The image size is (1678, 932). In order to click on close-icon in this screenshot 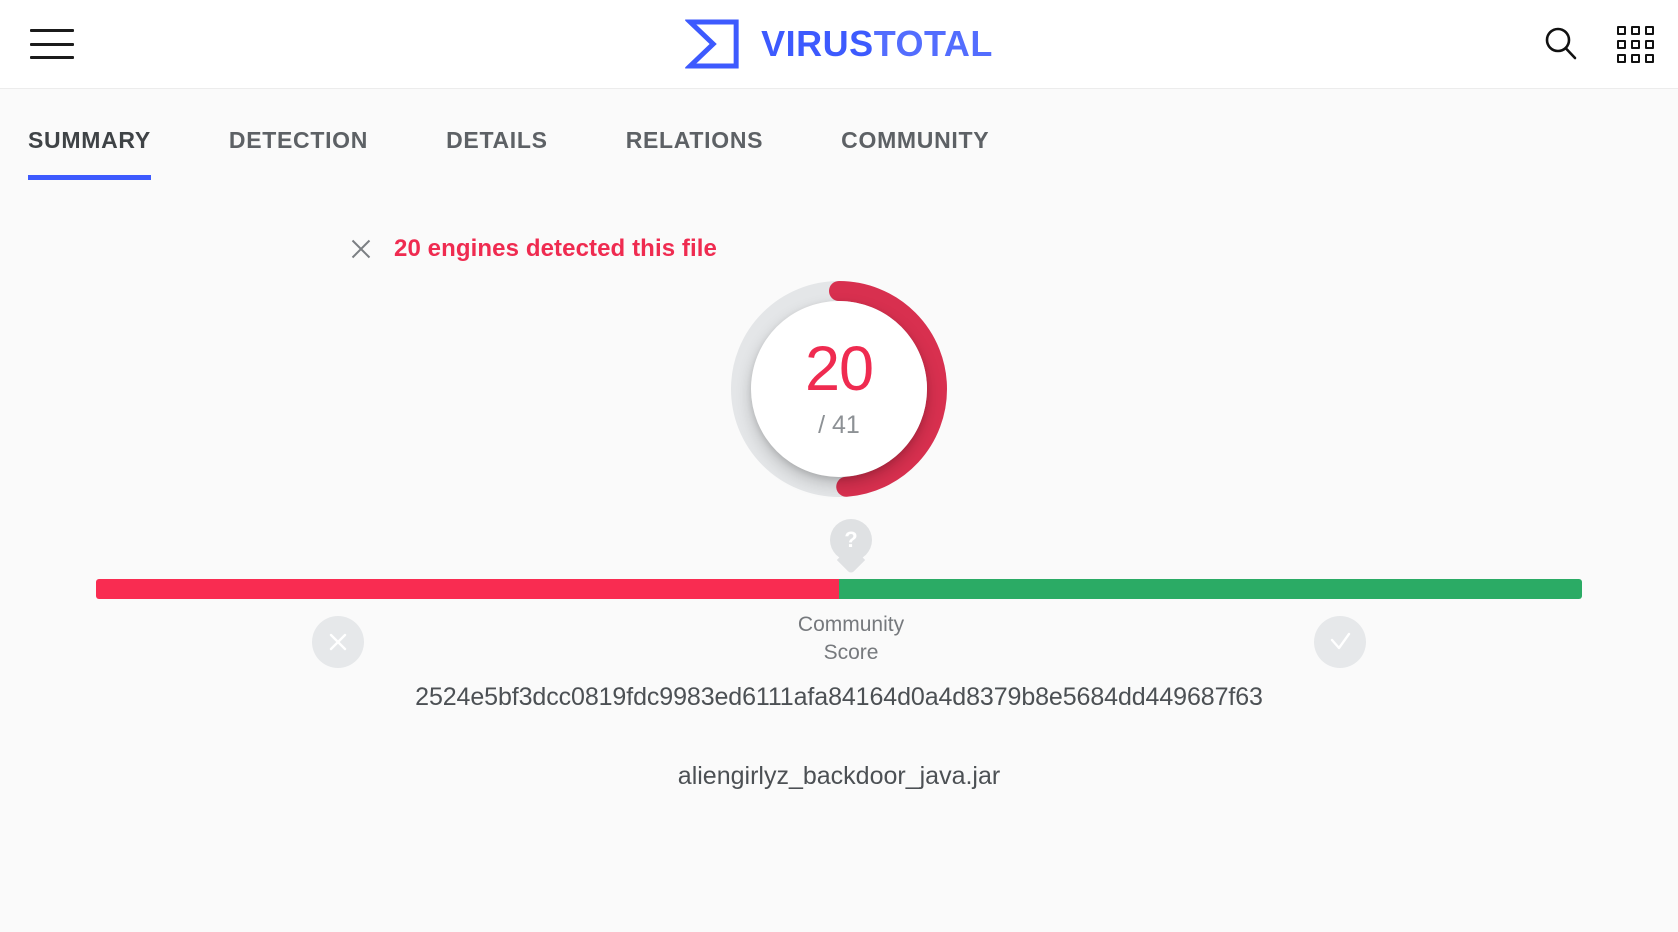, I will do `click(361, 249)`.